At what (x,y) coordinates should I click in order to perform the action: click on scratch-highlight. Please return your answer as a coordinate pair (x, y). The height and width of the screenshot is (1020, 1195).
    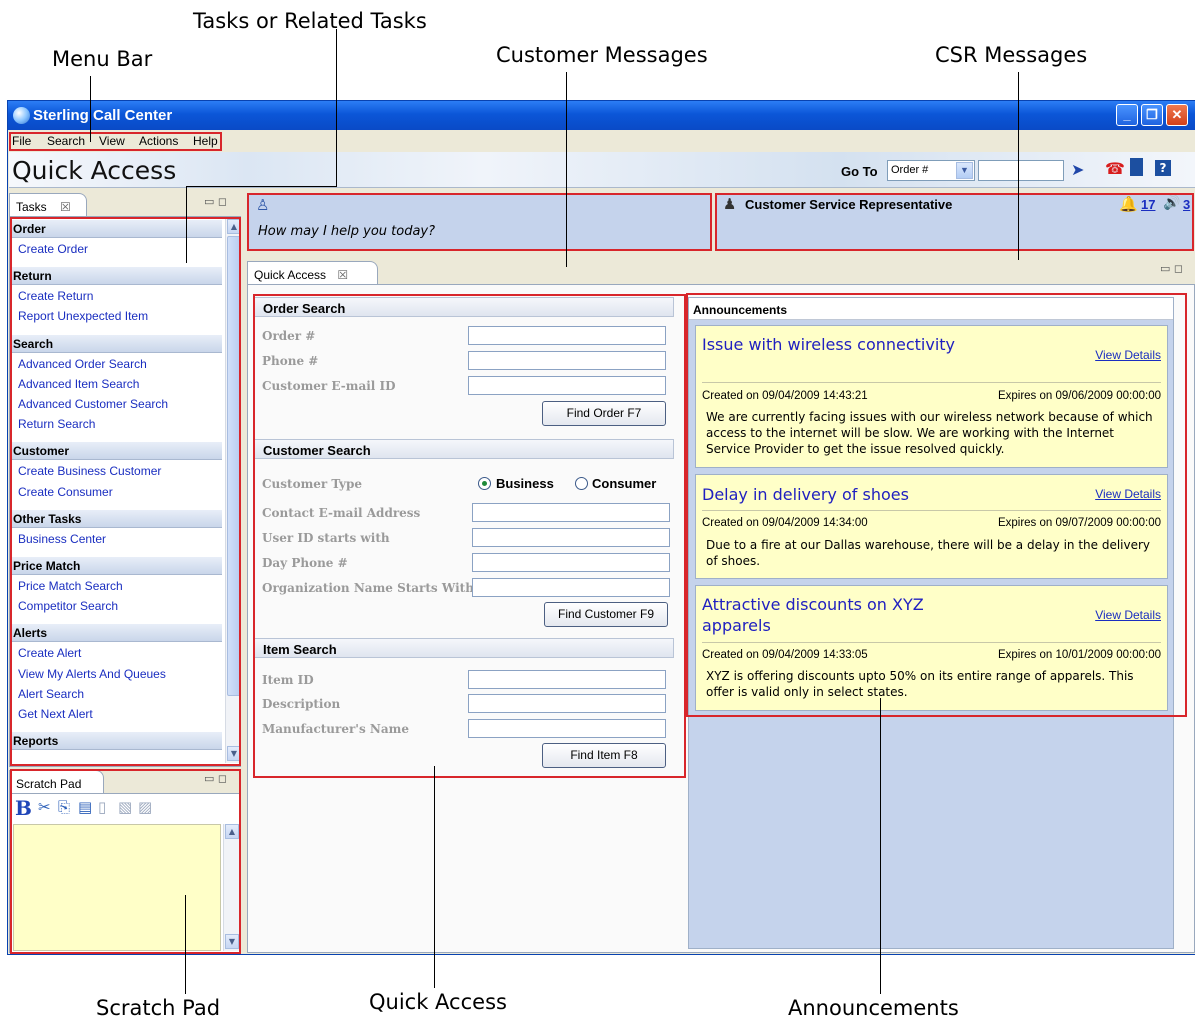
    Looking at the image, I should click on (125, 861).